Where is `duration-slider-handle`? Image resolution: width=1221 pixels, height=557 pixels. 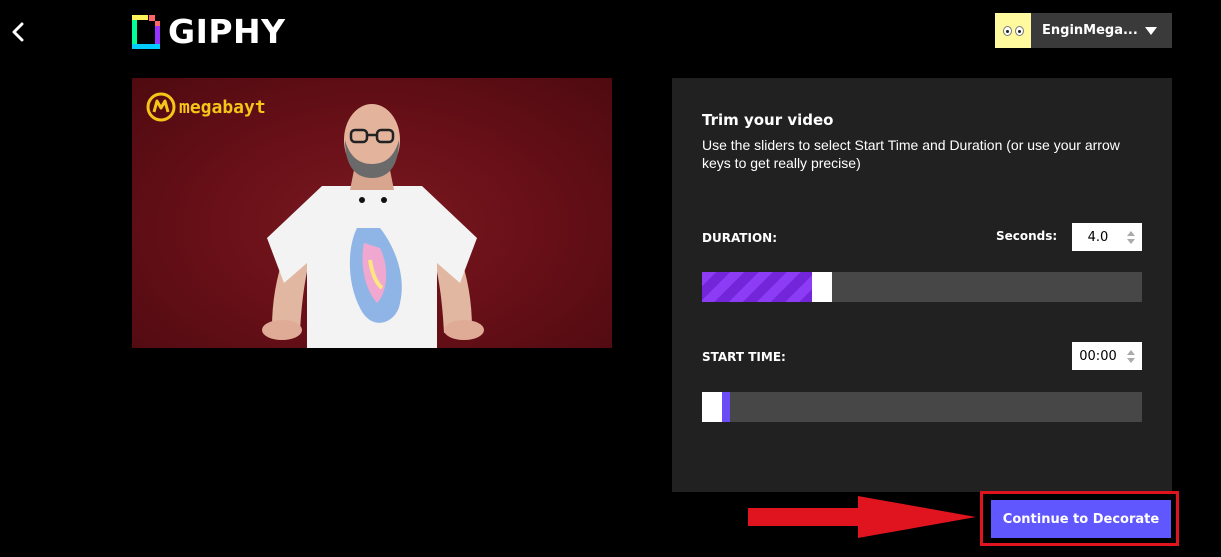
duration-slider-handle is located at coordinates (822, 287).